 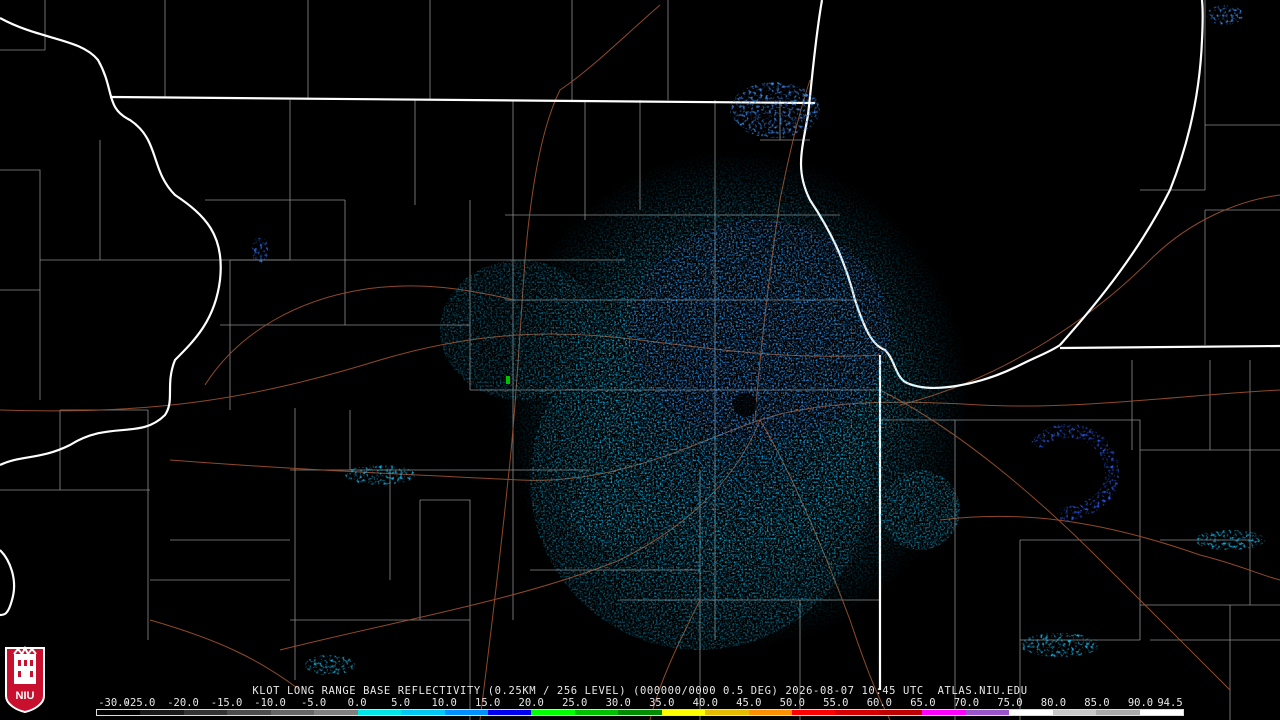 I want to click on product-resolution: (0.25KM / 256 LEVEL), so click(x=557, y=691).